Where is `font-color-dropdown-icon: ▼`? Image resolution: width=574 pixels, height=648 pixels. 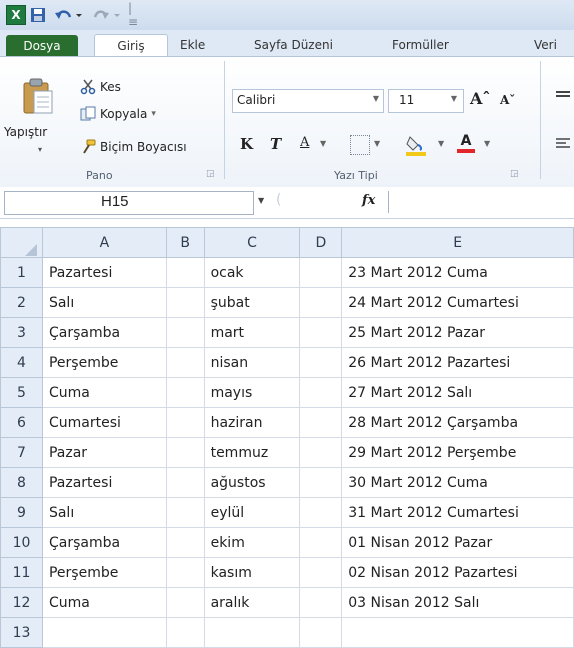
font-color-dropdown-icon: ▼ is located at coordinates (487, 143).